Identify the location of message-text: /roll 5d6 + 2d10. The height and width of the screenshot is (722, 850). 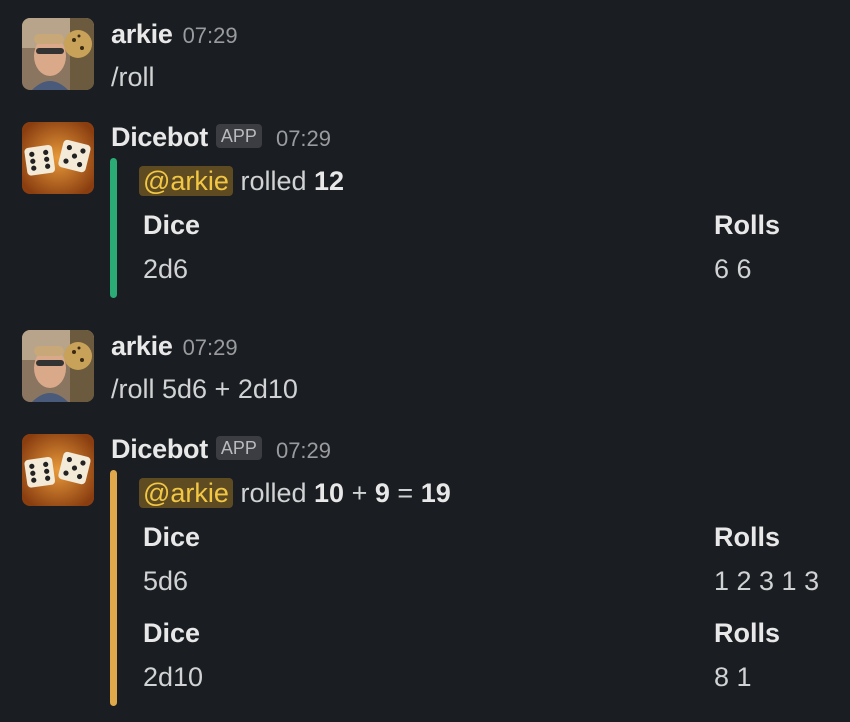
(204, 389).